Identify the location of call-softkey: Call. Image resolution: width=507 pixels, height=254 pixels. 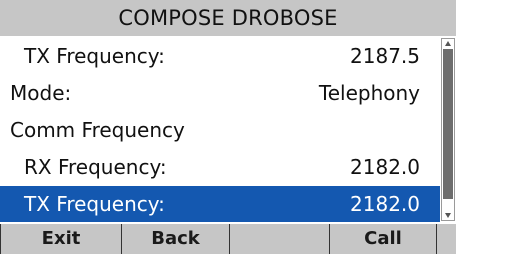
(383, 239).